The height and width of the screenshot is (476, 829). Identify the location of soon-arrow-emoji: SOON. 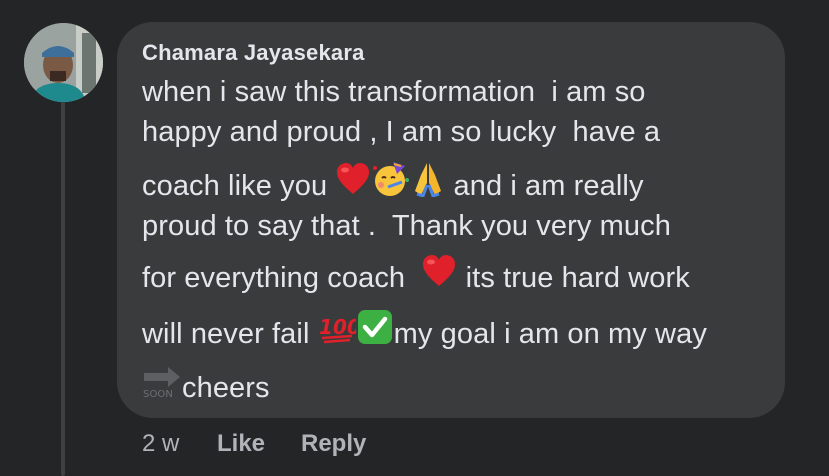
(162, 386).